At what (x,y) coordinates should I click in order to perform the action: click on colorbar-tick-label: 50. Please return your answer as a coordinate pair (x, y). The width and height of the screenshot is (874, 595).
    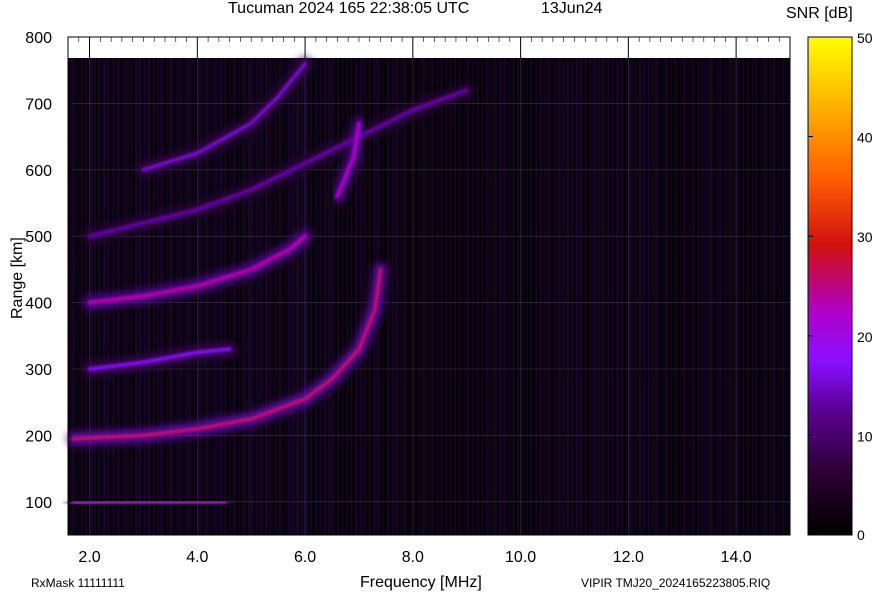
    Looking at the image, I should click on (865, 38).